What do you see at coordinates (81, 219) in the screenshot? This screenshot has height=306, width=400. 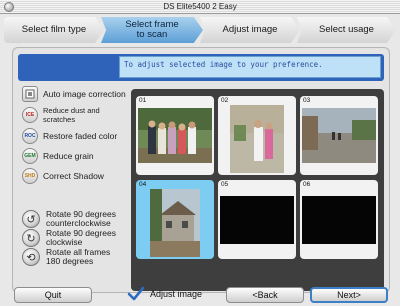 I see `rotate-label: Rotate 90 degrees counterclockwise` at bounding box center [81, 219].